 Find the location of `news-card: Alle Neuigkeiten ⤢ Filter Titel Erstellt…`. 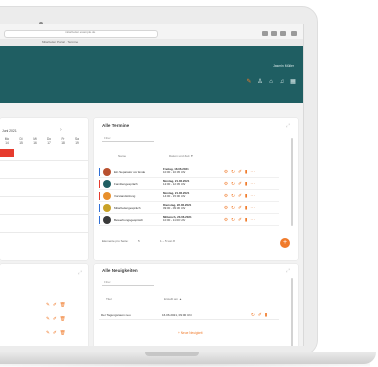

news-card: Alle Neuigkeiten ⤢ Filter Titel Erstellt… is located at coordinates (196, 305).